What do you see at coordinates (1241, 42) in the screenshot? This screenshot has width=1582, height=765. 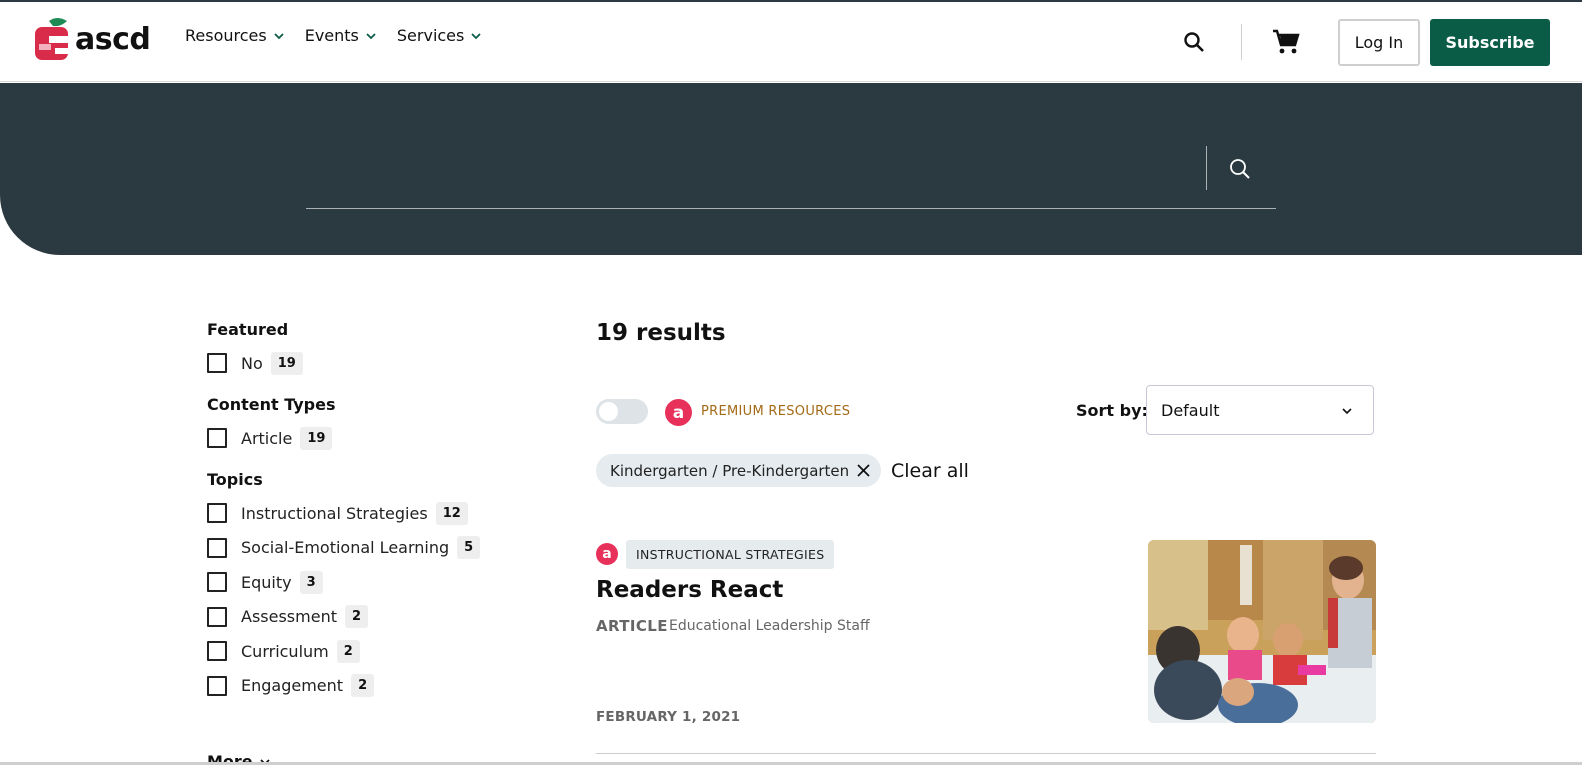 I see `header-divider` at bounding box center [1241, 42].